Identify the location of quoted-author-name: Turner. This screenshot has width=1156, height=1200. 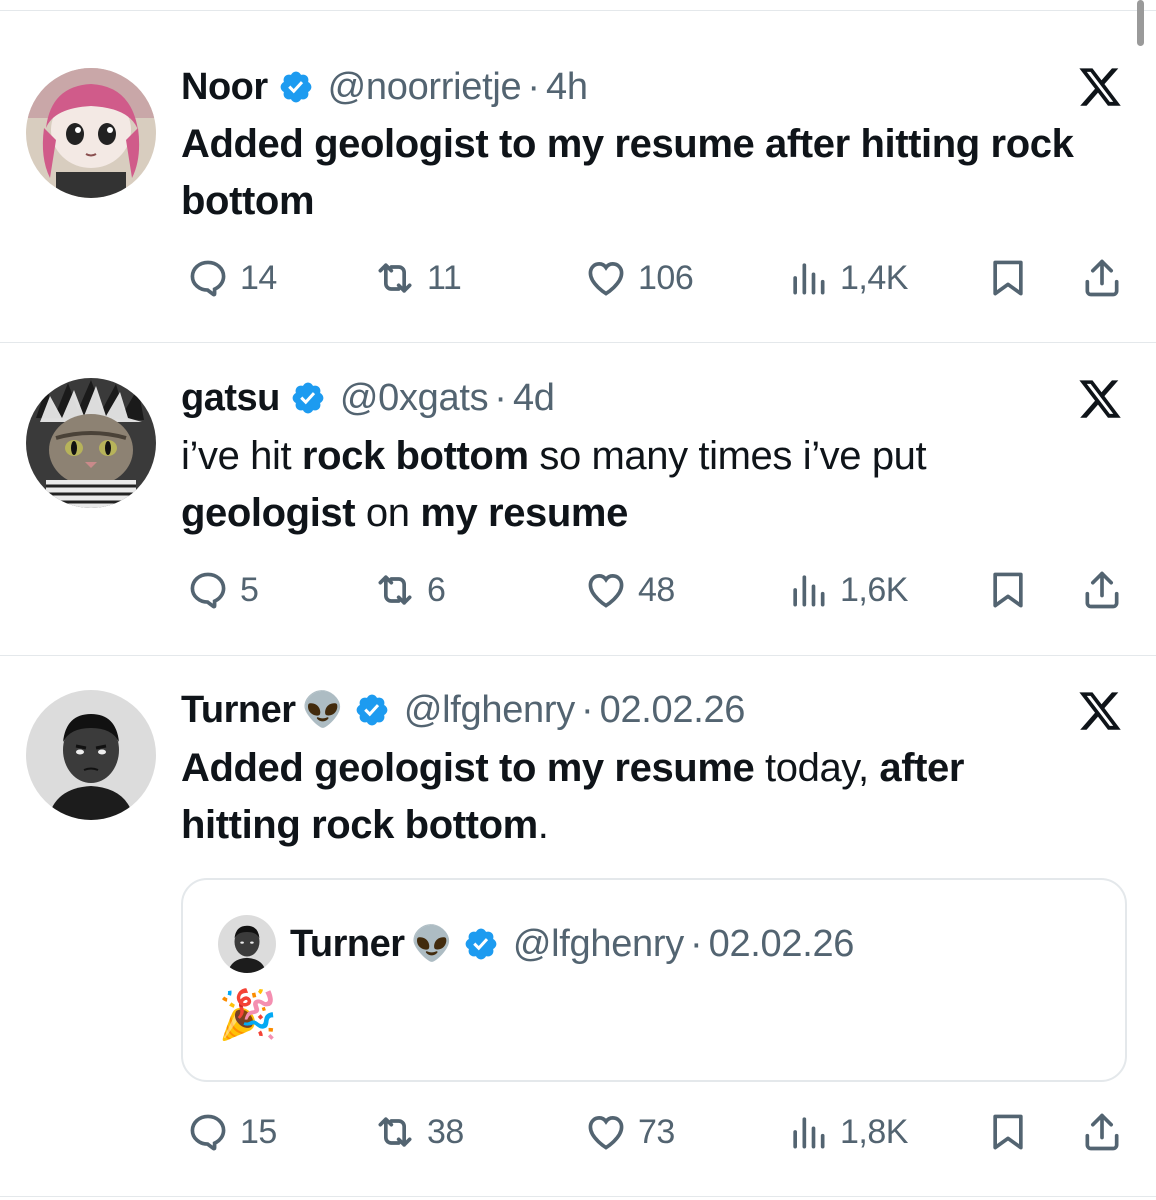
(347, 943).